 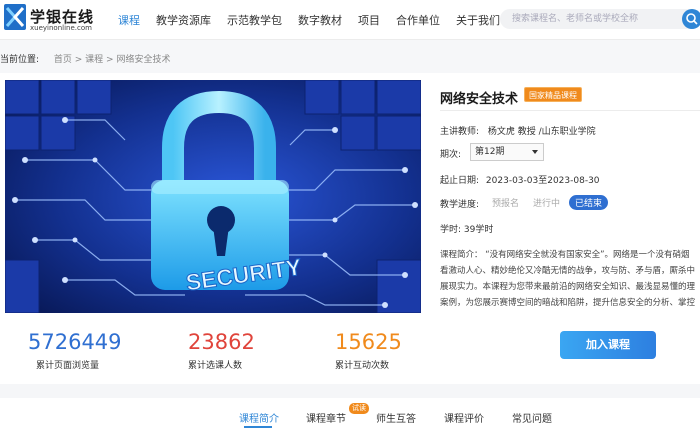 What do you see at coordinates (396, 417) in the screenshot?
I see `tab-qa: 师生互答` at bounding box center [396, 417].